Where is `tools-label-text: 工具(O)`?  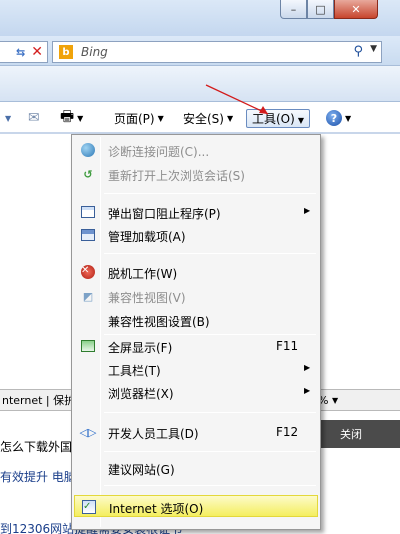 tools-label-text: 工具(O) is located at coordinates (273, 118).